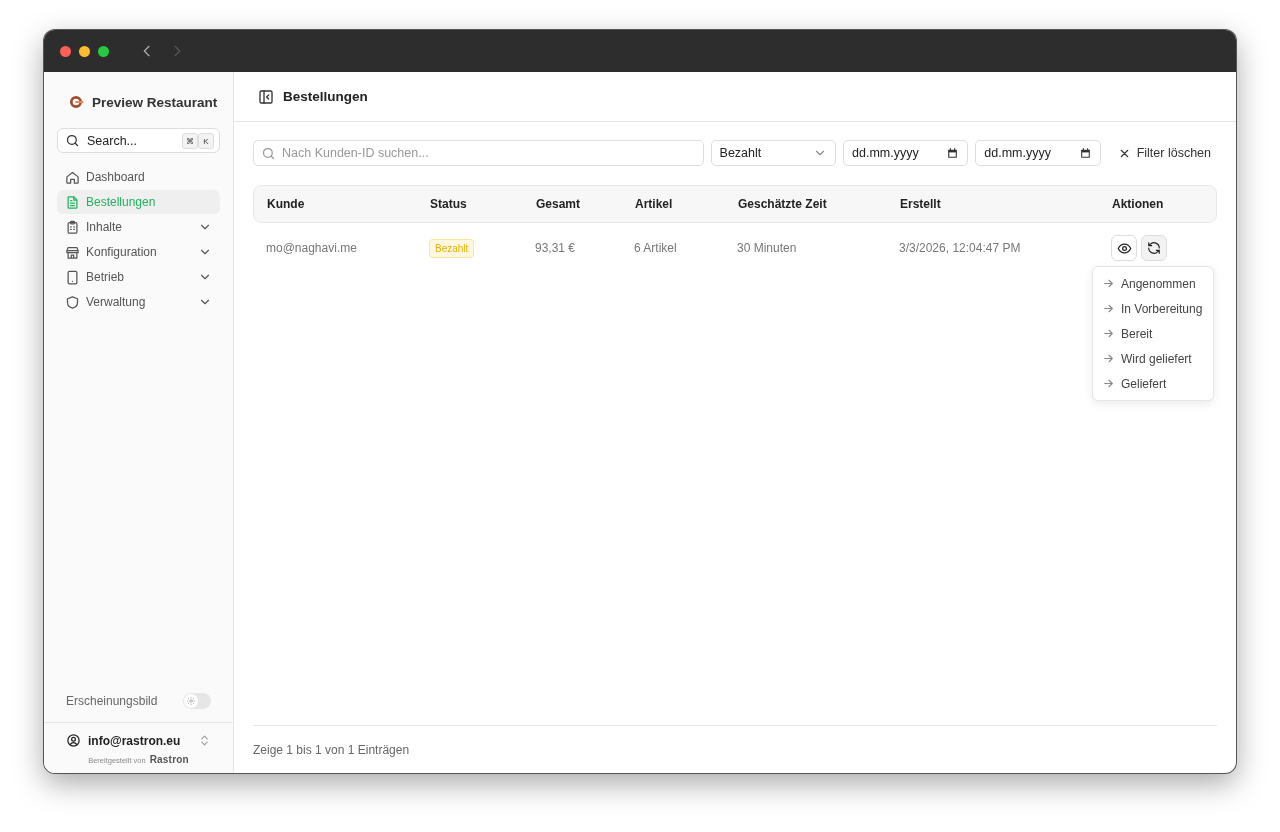 This screenshot has height=832, width=1280. What do you see at coordinates (76, 102) in the screenshot?
I see `brand-logo-icon` at bounding box center [76, 102].